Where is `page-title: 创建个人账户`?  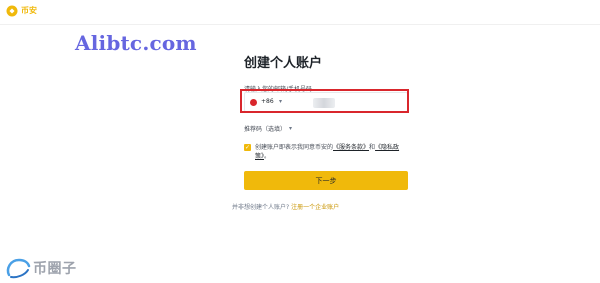
page-title: 创建个人账户 is located at coordinates (283, 63).